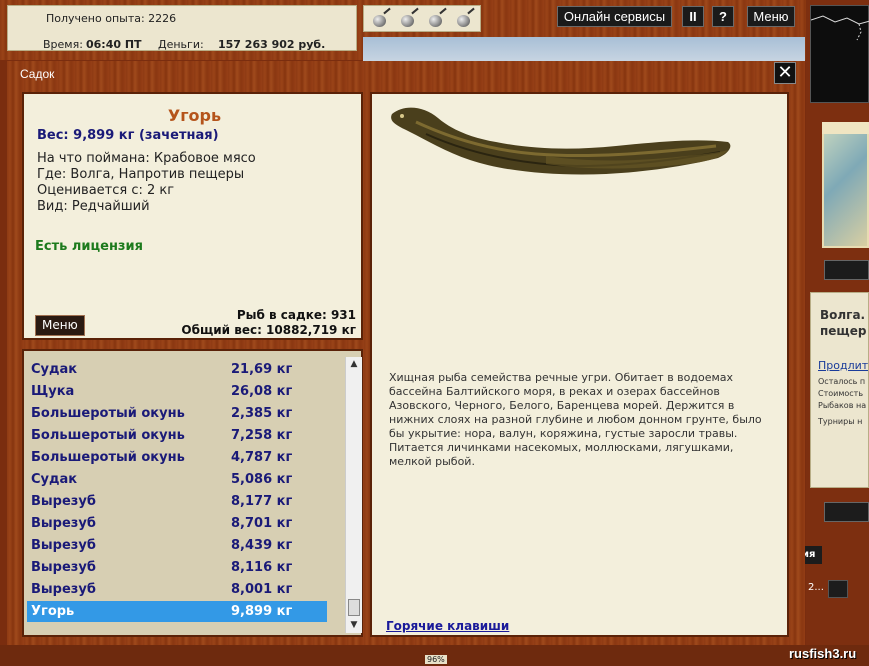 This screenshot has height=666, width=869. What do you see at coordinates (354, 625) in the screenshot?
I see `scroll-down-arrow-icon: ▼` at bounding box center [354, 625].